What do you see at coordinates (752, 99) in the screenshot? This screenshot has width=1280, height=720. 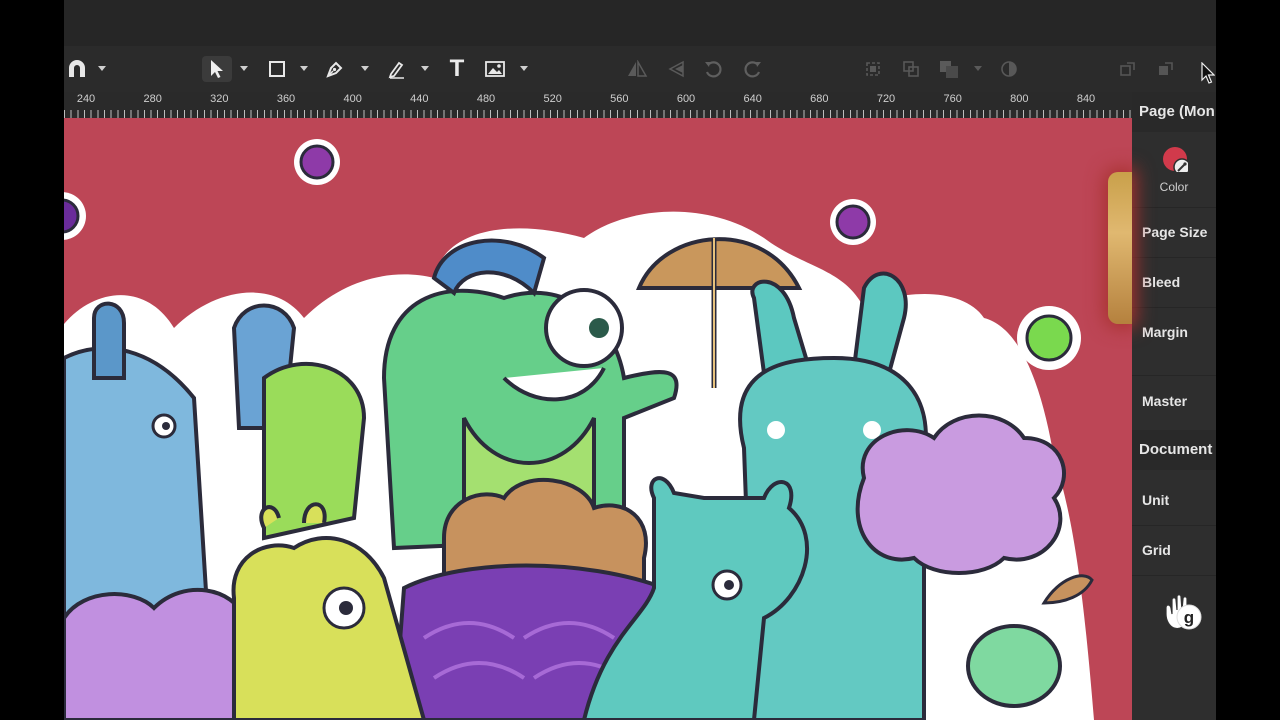 I see `ruler-label: 640` at bounding box center [752, 99].